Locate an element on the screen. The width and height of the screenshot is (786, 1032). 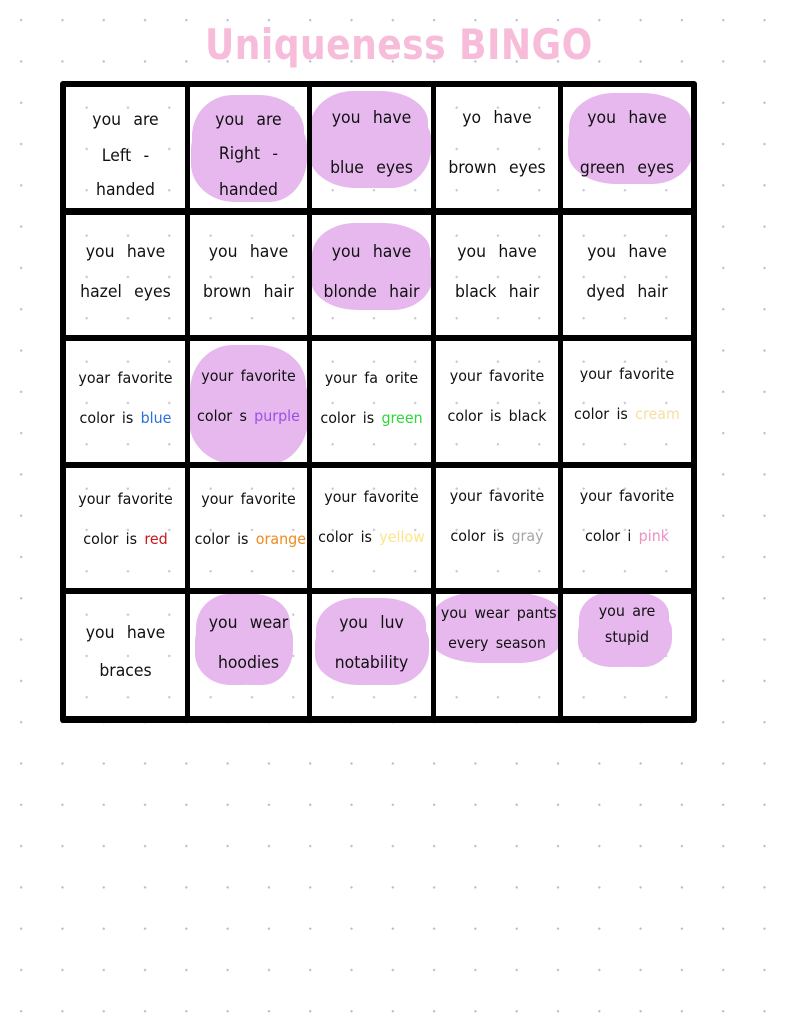
color-word: green is located at coordinates (398, 418).